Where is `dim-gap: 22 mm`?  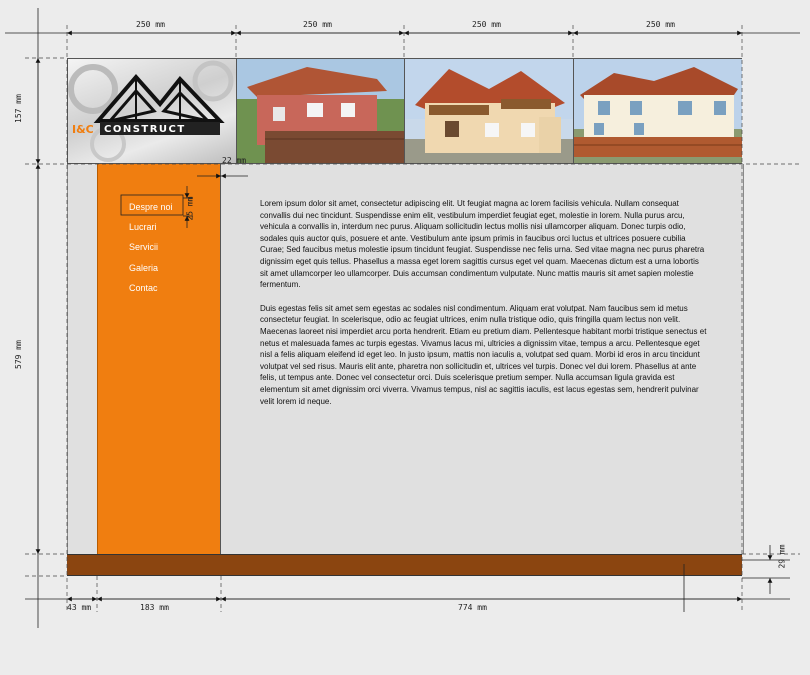
dim-gap: 22 mm is located at coordinates (234, 160).